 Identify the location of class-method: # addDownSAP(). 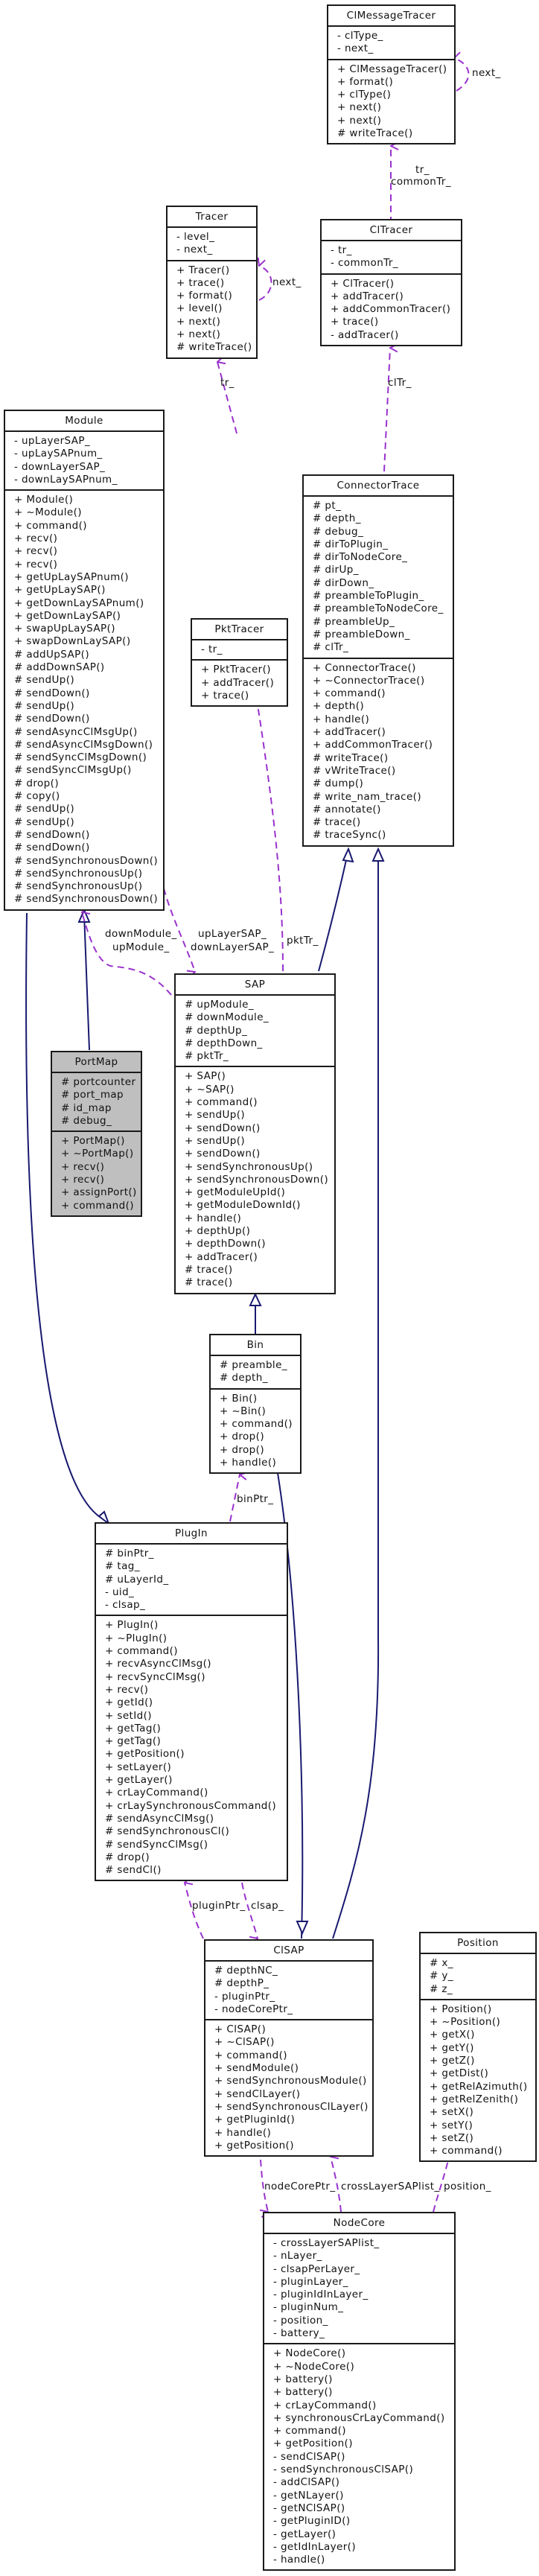
(60, 667).